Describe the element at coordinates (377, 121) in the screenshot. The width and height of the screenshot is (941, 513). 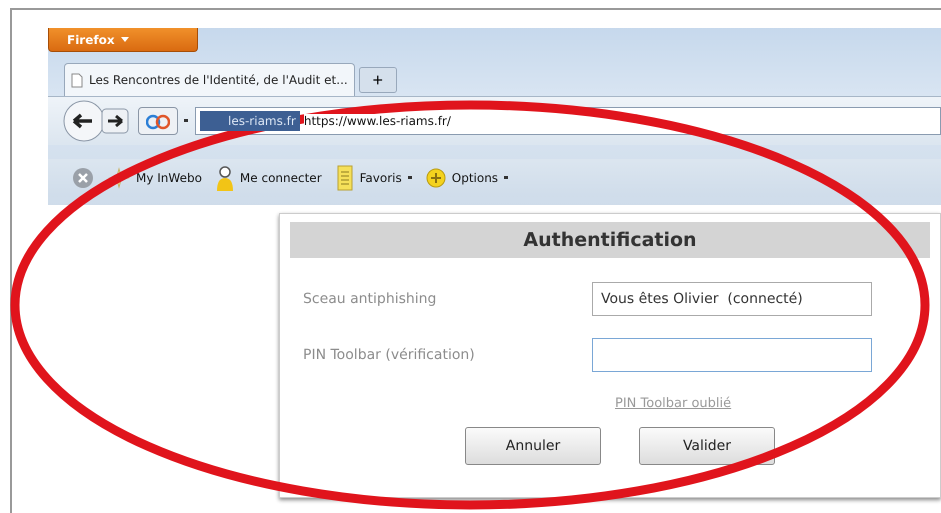
I see `url-text: https://www.les-riams.fr/` at that location.